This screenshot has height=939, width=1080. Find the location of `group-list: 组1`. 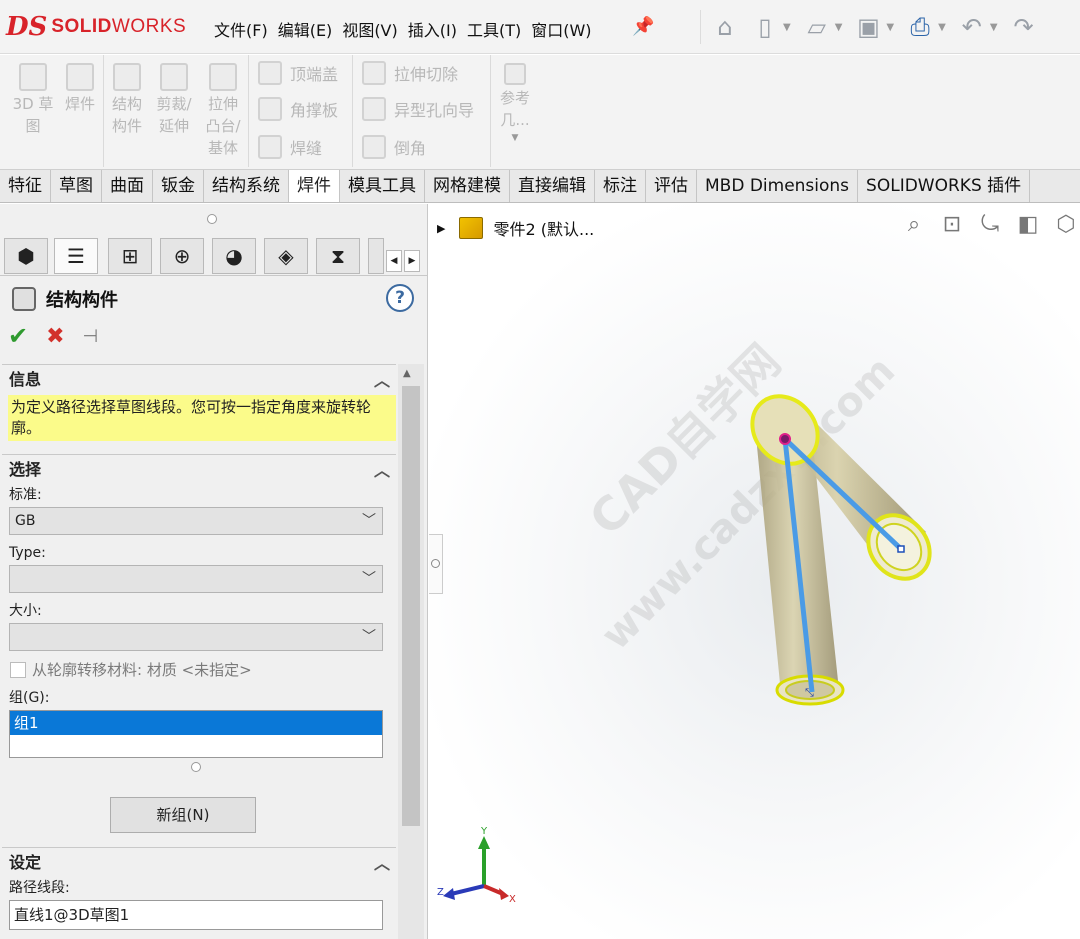

group-list: 组1 is located at coordinates (196, 734).